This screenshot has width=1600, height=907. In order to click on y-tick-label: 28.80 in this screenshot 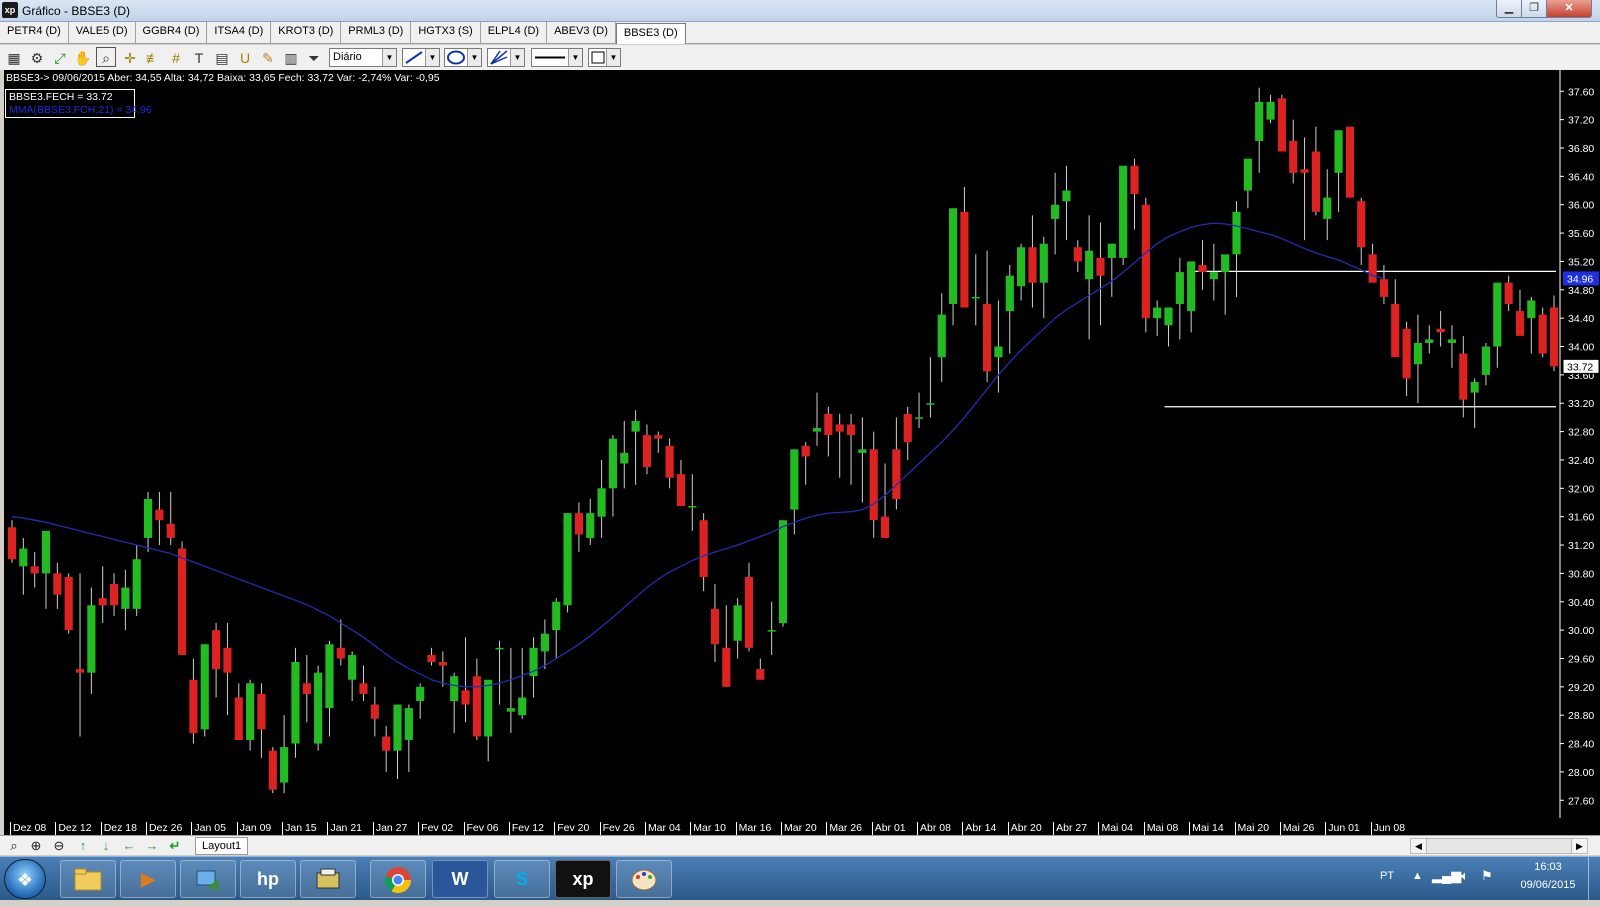, I will do `click(1581, 716)`.